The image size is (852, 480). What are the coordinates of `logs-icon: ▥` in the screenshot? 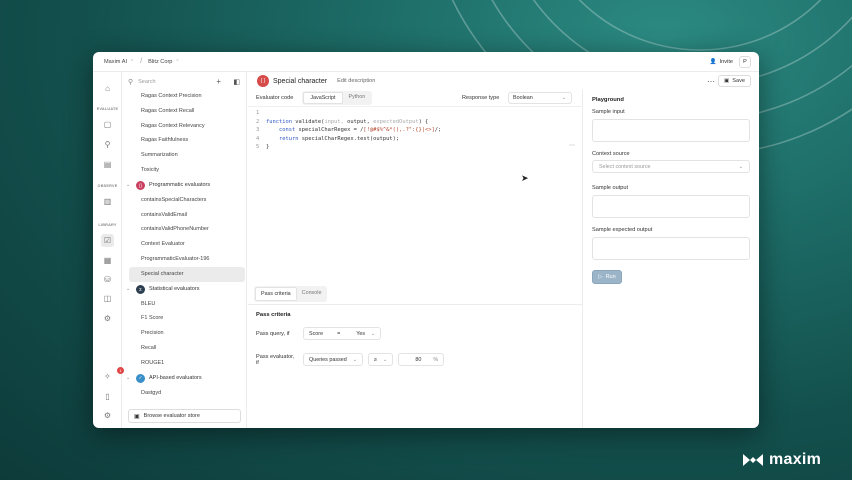 It's located at (107, 201).